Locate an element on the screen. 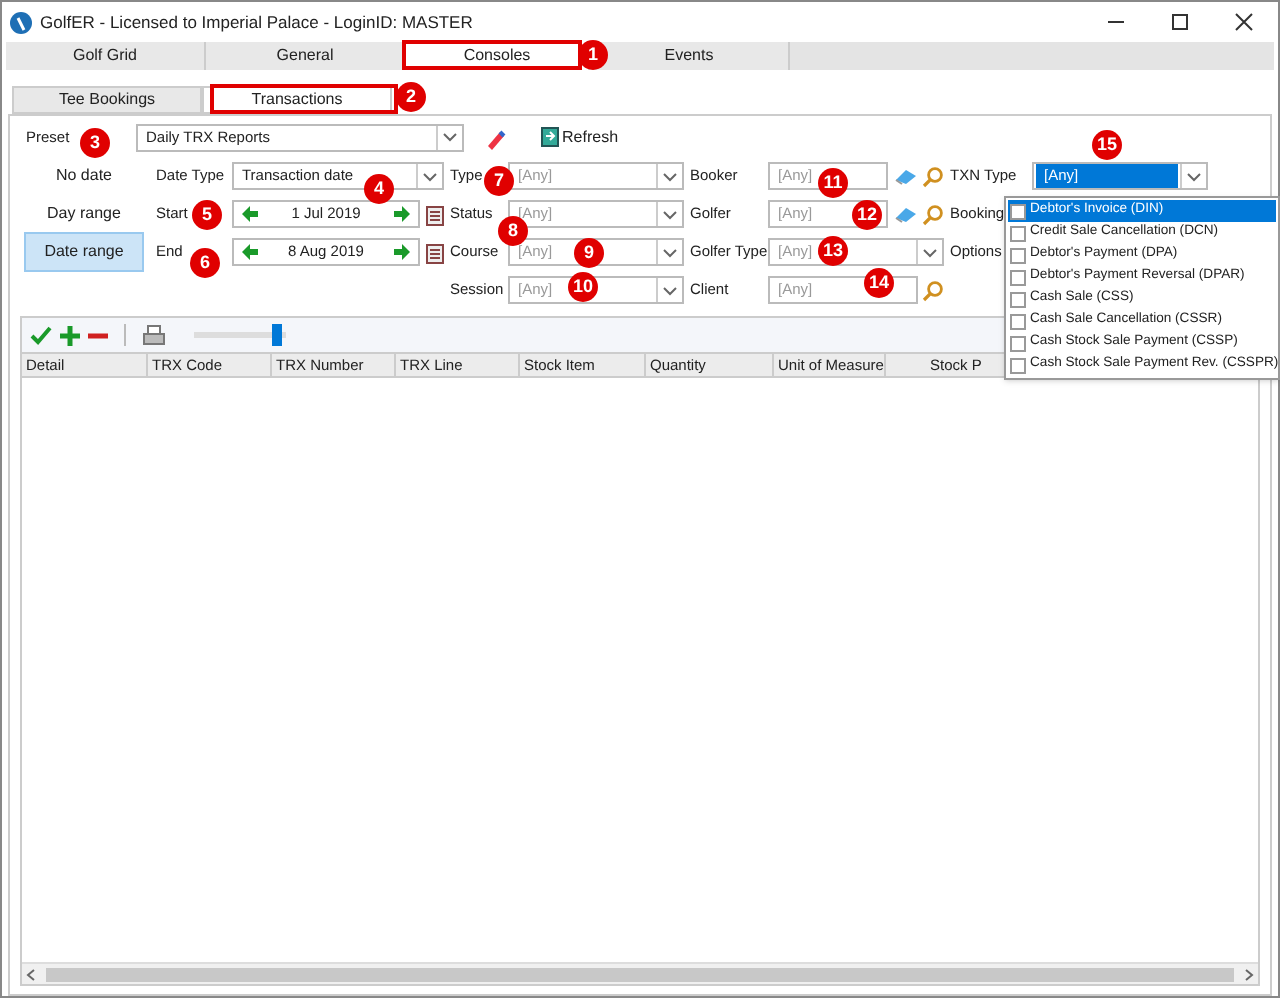 The width and height of the screenshot is (1280, 998). date-mode-button: No date is located at coordinates (84, 176).